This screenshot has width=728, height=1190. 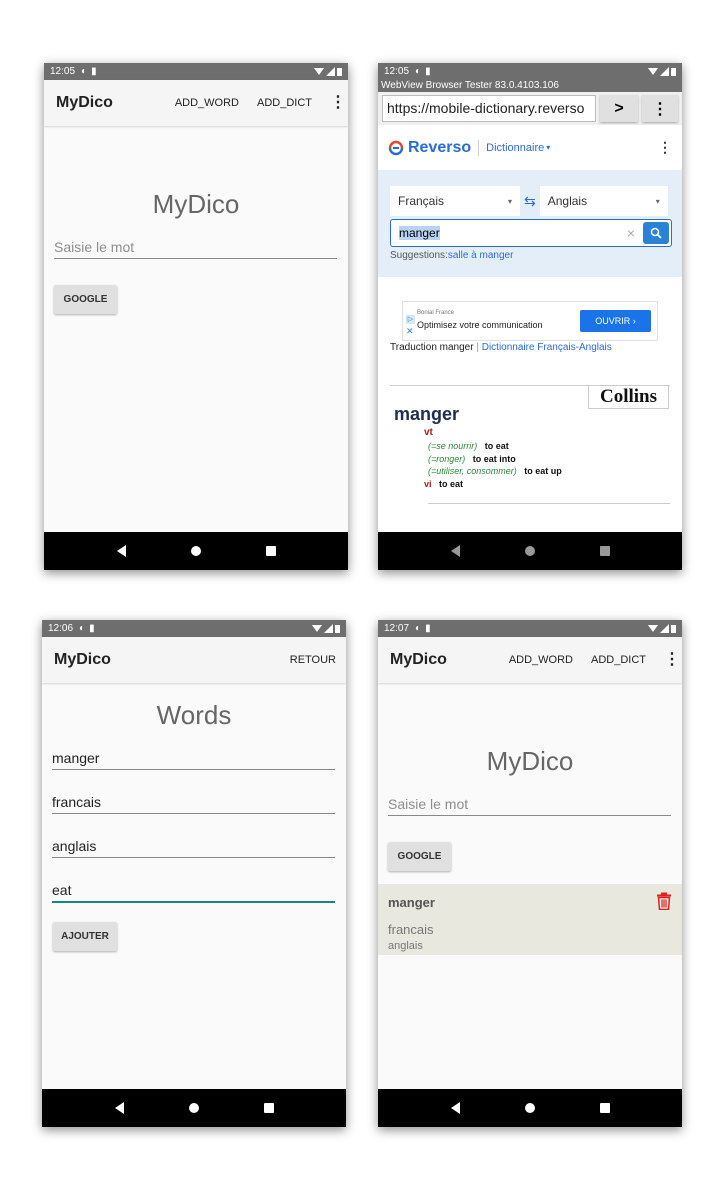 I want to click on vi-row: vi to eat, so click(x=443, y=484).